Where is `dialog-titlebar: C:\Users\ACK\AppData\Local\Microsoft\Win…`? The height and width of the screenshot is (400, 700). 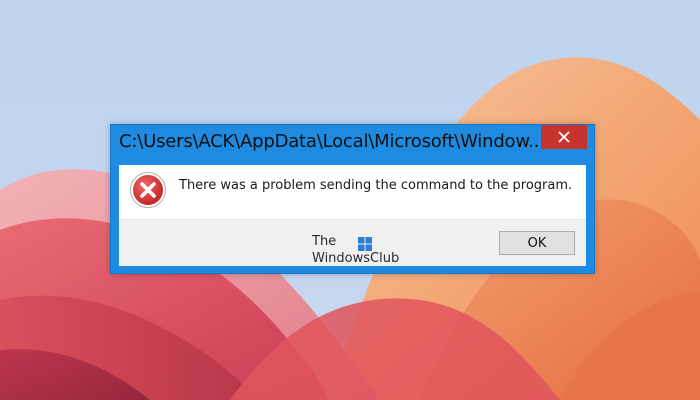 dialog-titlebar: C:\Users\ACK\AppData\Local\Microsoft\Win… is located at coordinates (352, 143).